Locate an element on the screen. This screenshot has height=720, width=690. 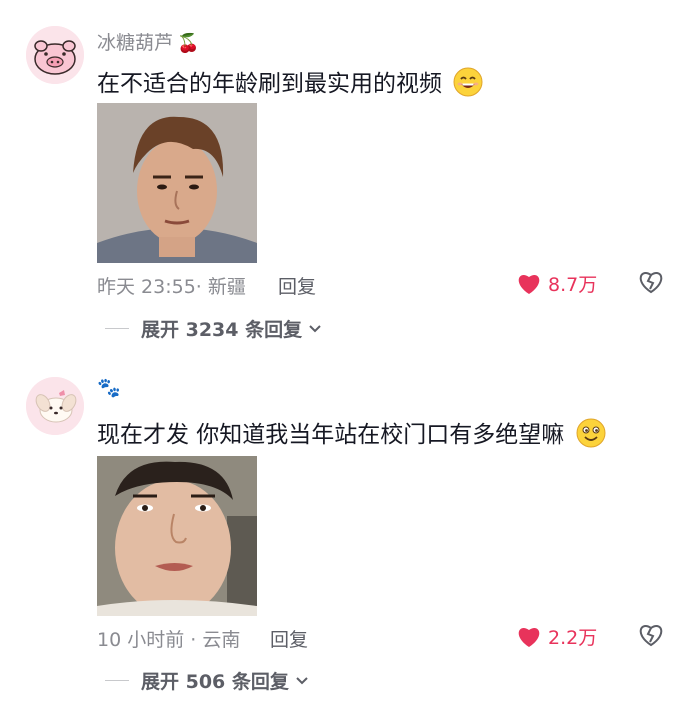
man-portrait-photo is located at coordinates (177, 183).